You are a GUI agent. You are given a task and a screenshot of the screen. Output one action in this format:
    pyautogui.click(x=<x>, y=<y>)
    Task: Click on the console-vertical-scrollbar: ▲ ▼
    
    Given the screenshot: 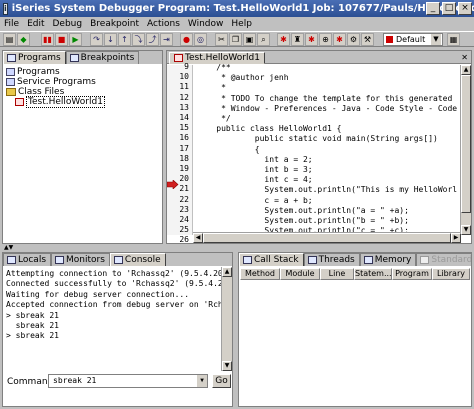 What is the action you would take?
    pyautogui.click(x=226, y=319)
    